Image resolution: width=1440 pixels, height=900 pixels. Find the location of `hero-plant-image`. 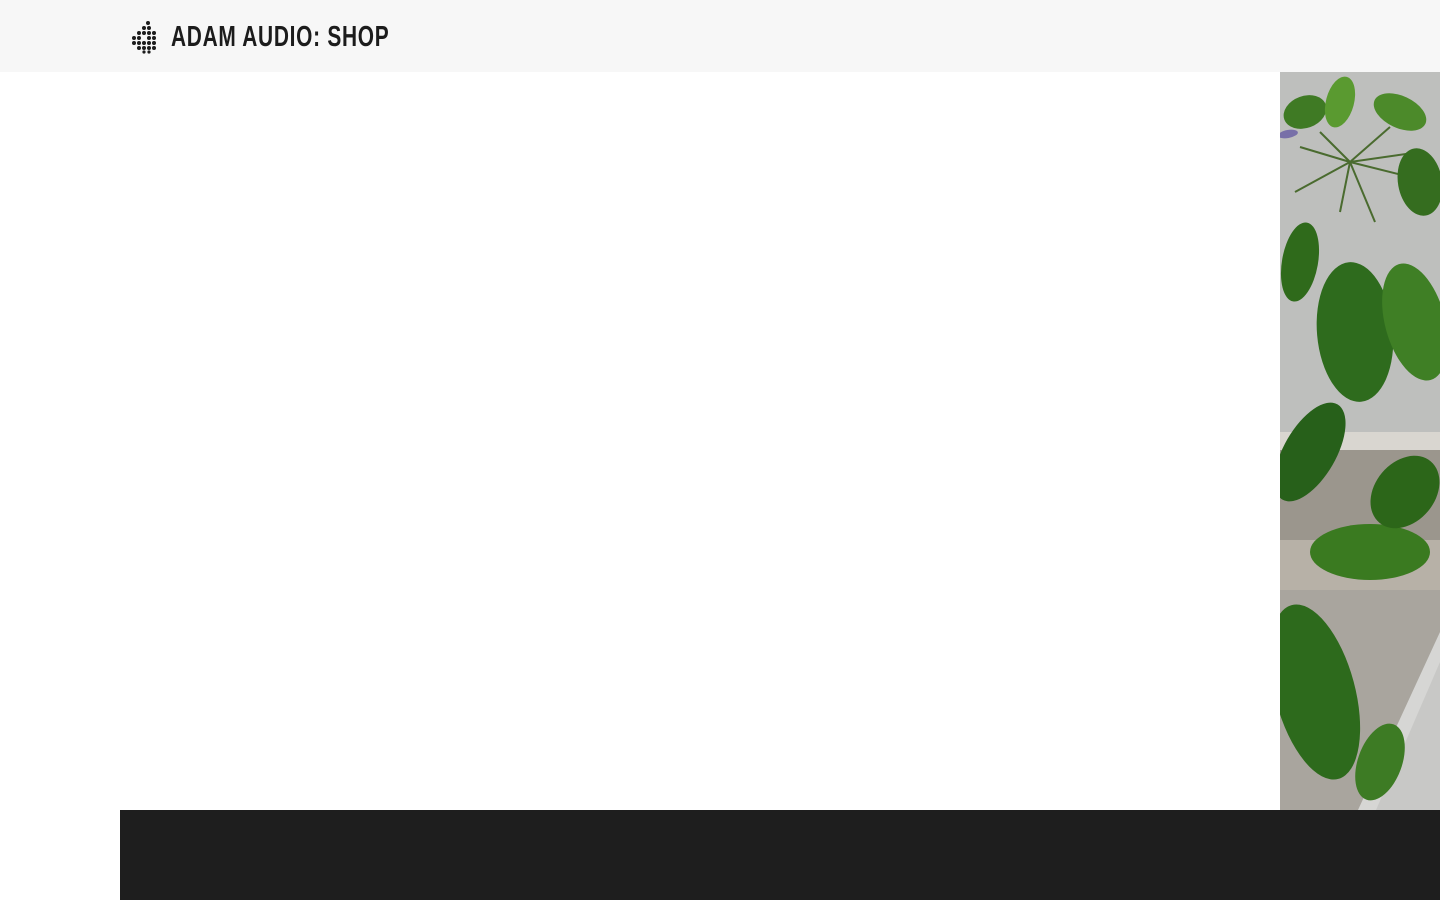

hero-plant-image is located at coordinates (1360, 441).